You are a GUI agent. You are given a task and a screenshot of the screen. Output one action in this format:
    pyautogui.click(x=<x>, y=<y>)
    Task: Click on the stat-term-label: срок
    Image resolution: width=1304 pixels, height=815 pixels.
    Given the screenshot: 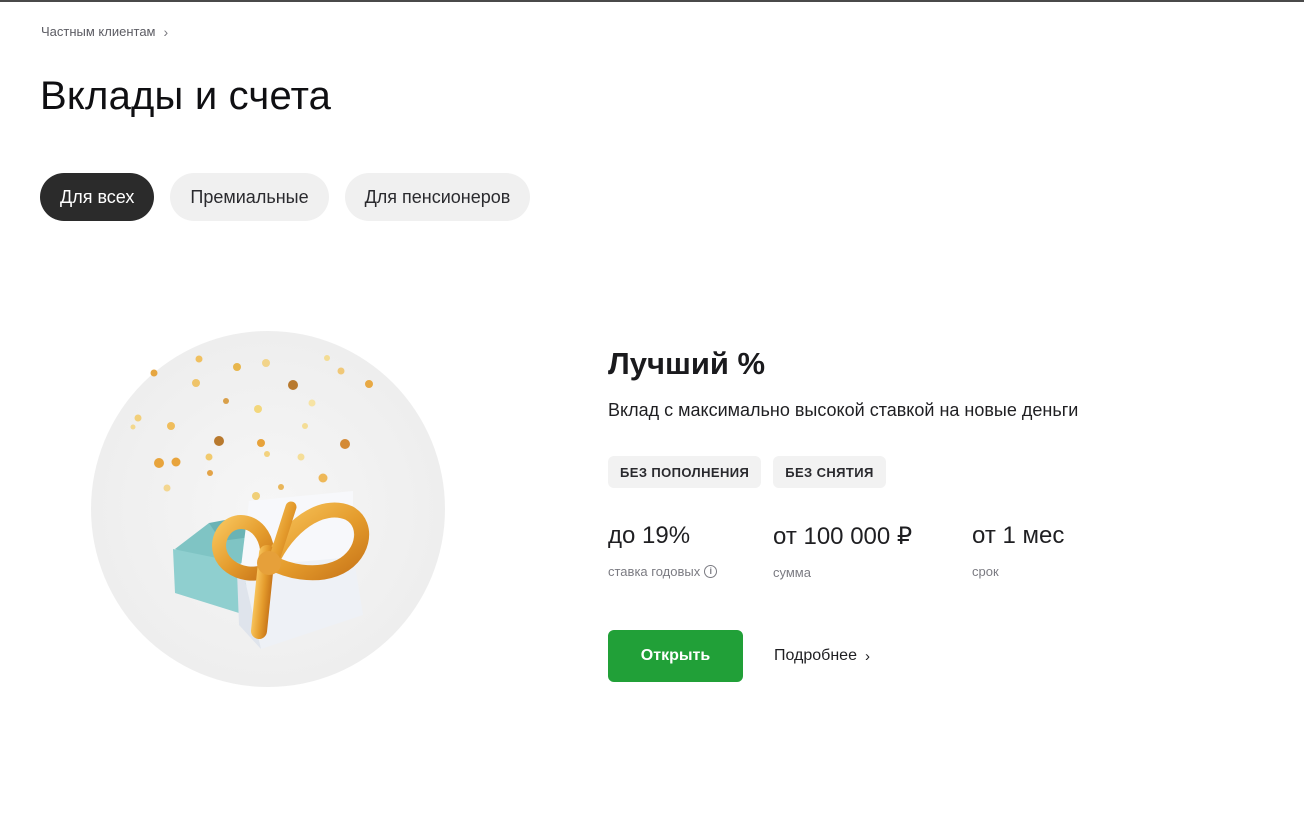 What is the action you would take?
    pyautogui.click(x=985, y=571)
    